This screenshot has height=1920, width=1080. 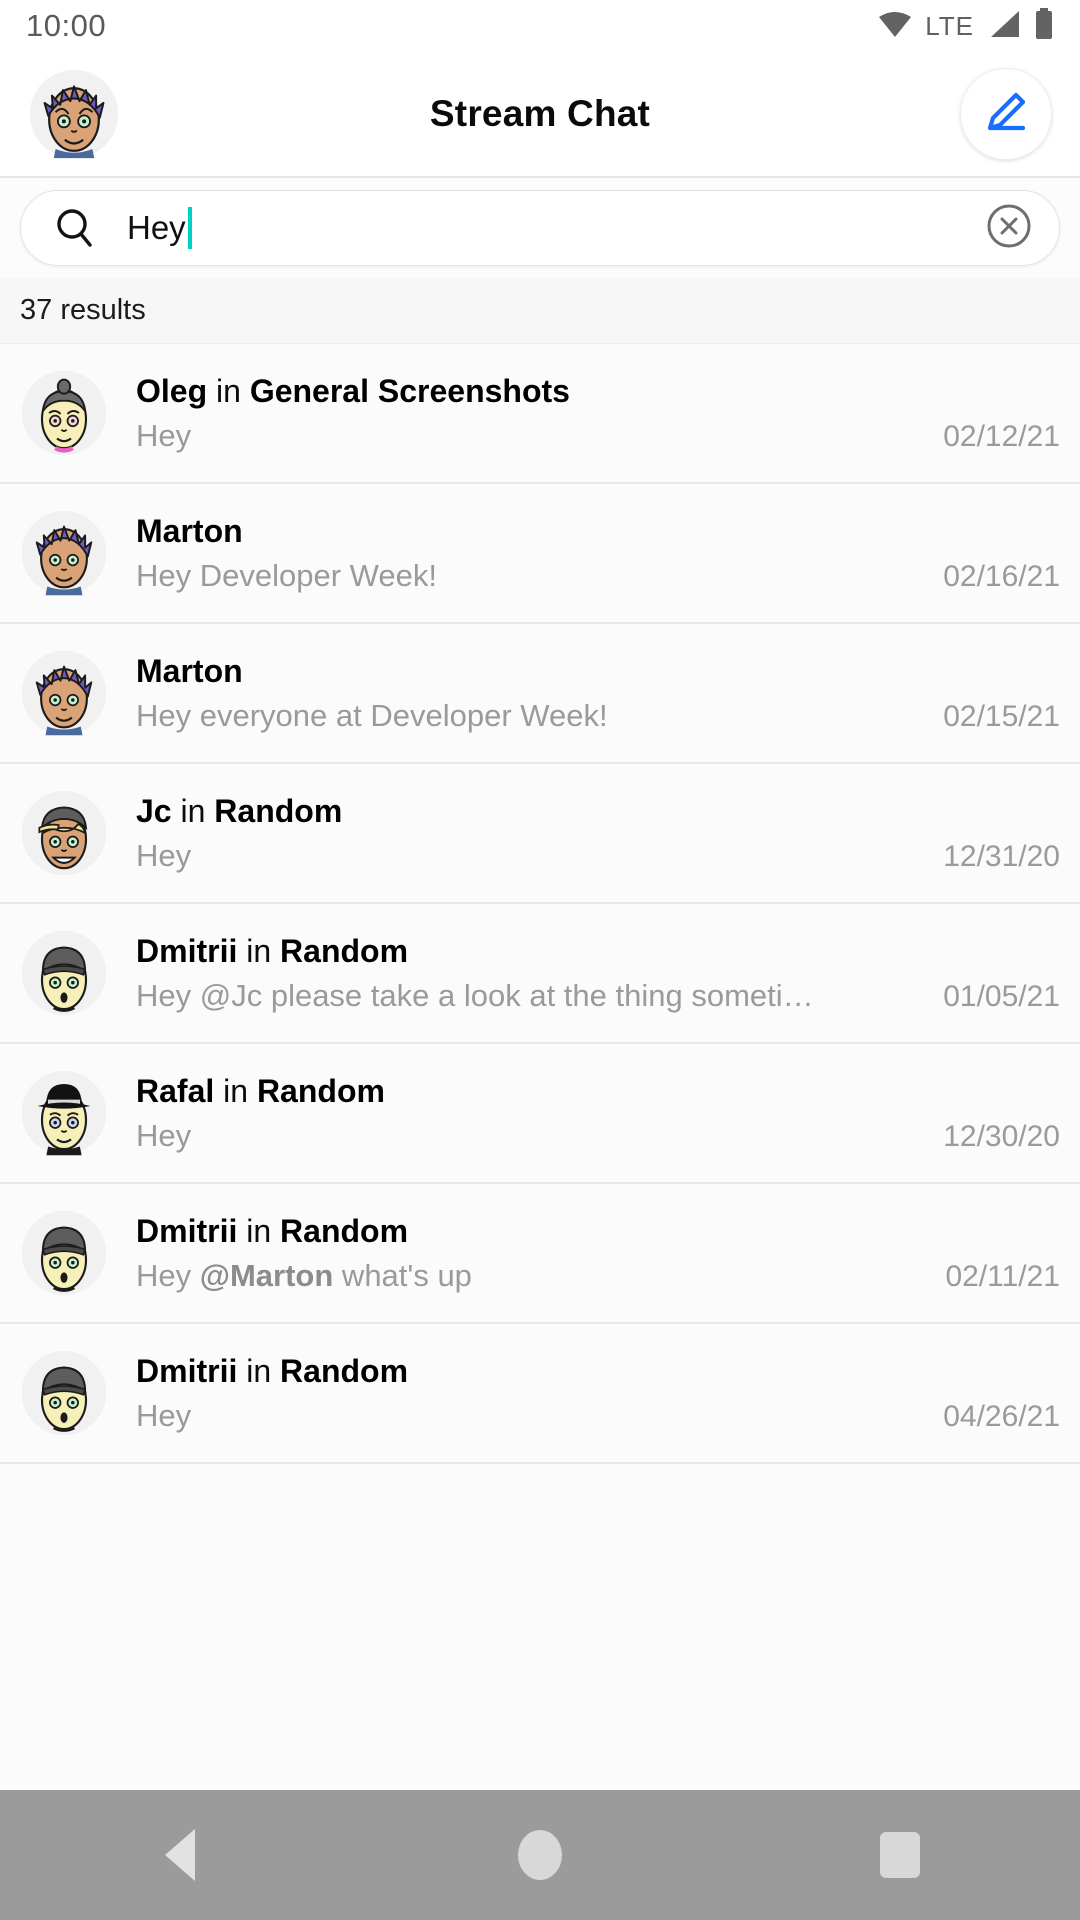 I want to click on nav-home-button, so click(x=540, y=1855).